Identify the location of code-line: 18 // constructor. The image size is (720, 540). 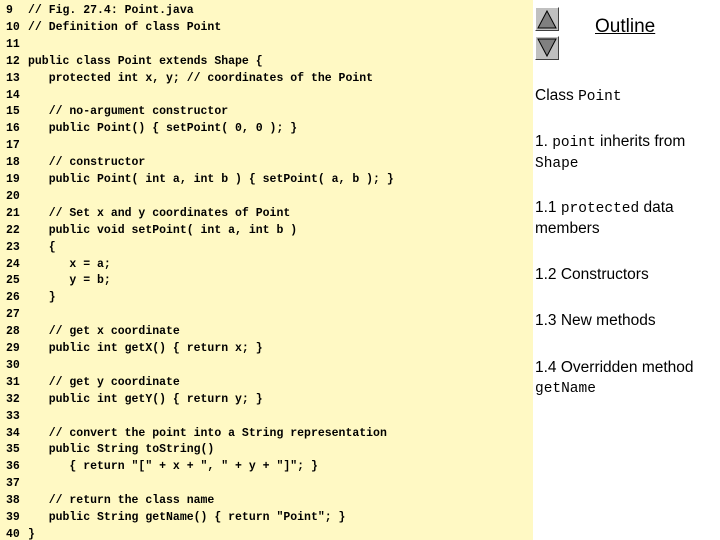
(75, 162).